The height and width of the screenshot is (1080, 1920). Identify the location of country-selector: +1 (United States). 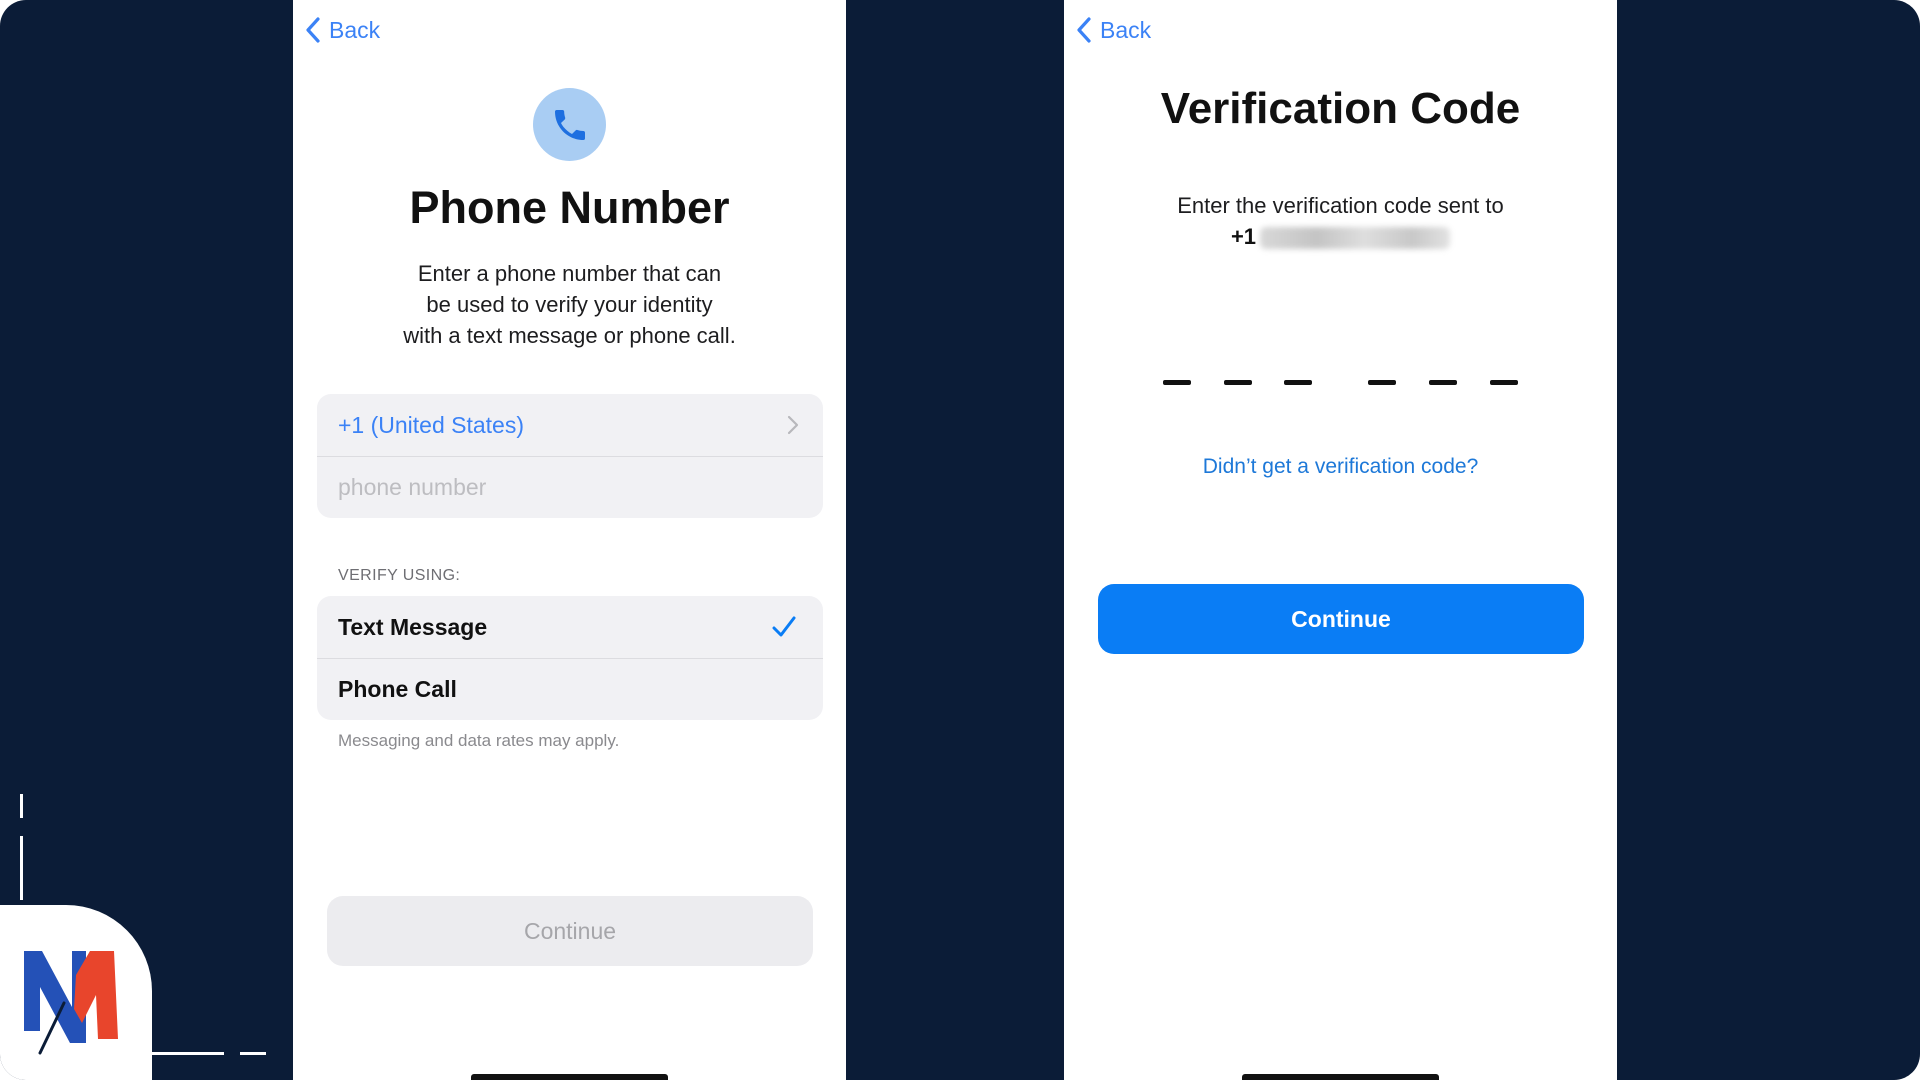
(570, 425).